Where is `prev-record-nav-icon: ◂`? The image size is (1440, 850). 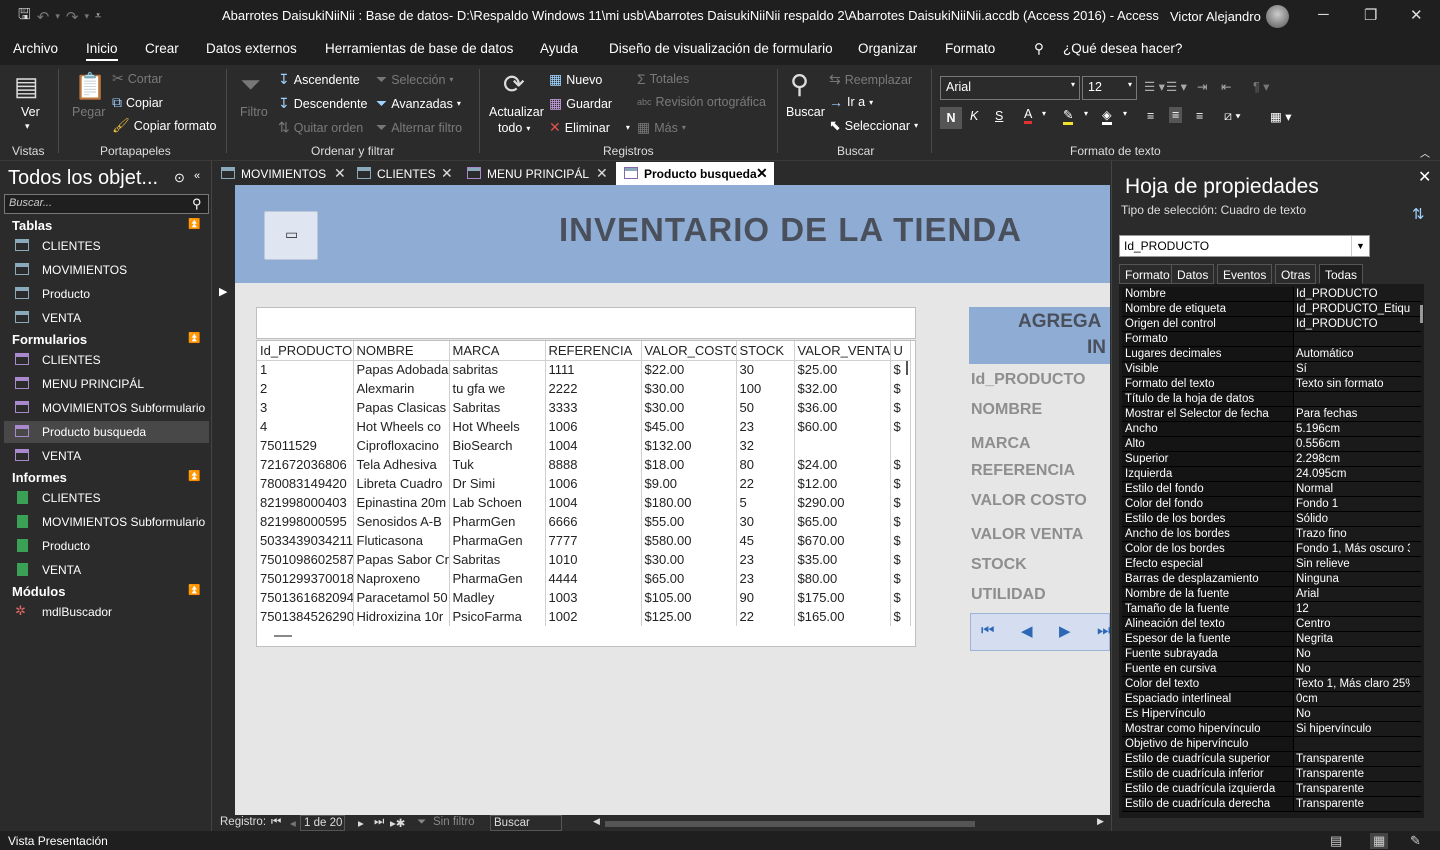 prev-record-nav-icon: ◂ is located at coordinates (293, 823).